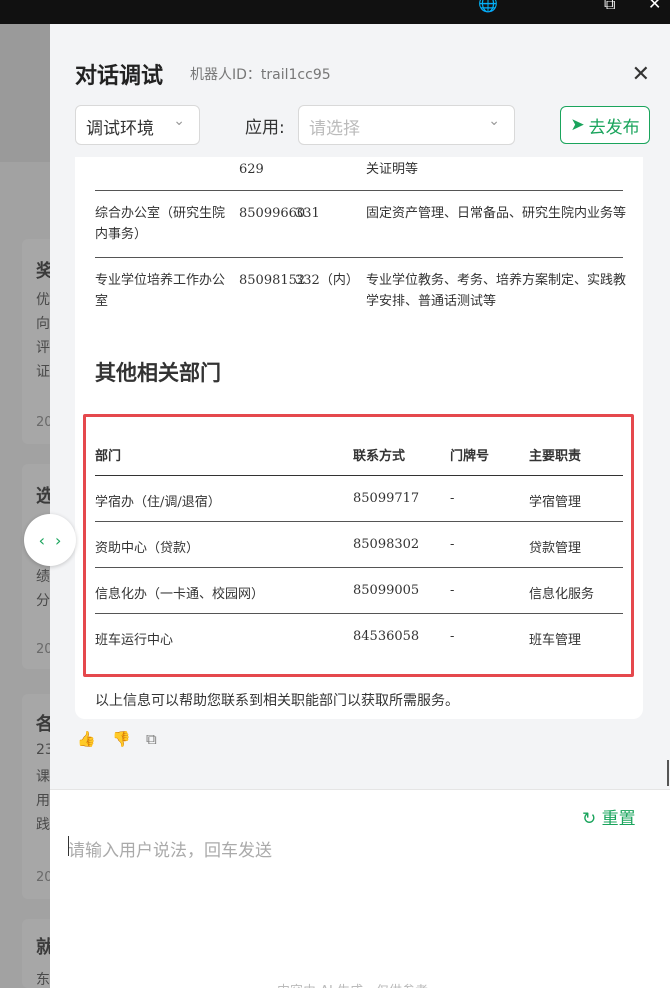 This screenshot has height=988, width=670. What do you see at coordinates (614, 127) in the screenshot?
I see `publish-label: 去发布` at bounding box center [614, 127].